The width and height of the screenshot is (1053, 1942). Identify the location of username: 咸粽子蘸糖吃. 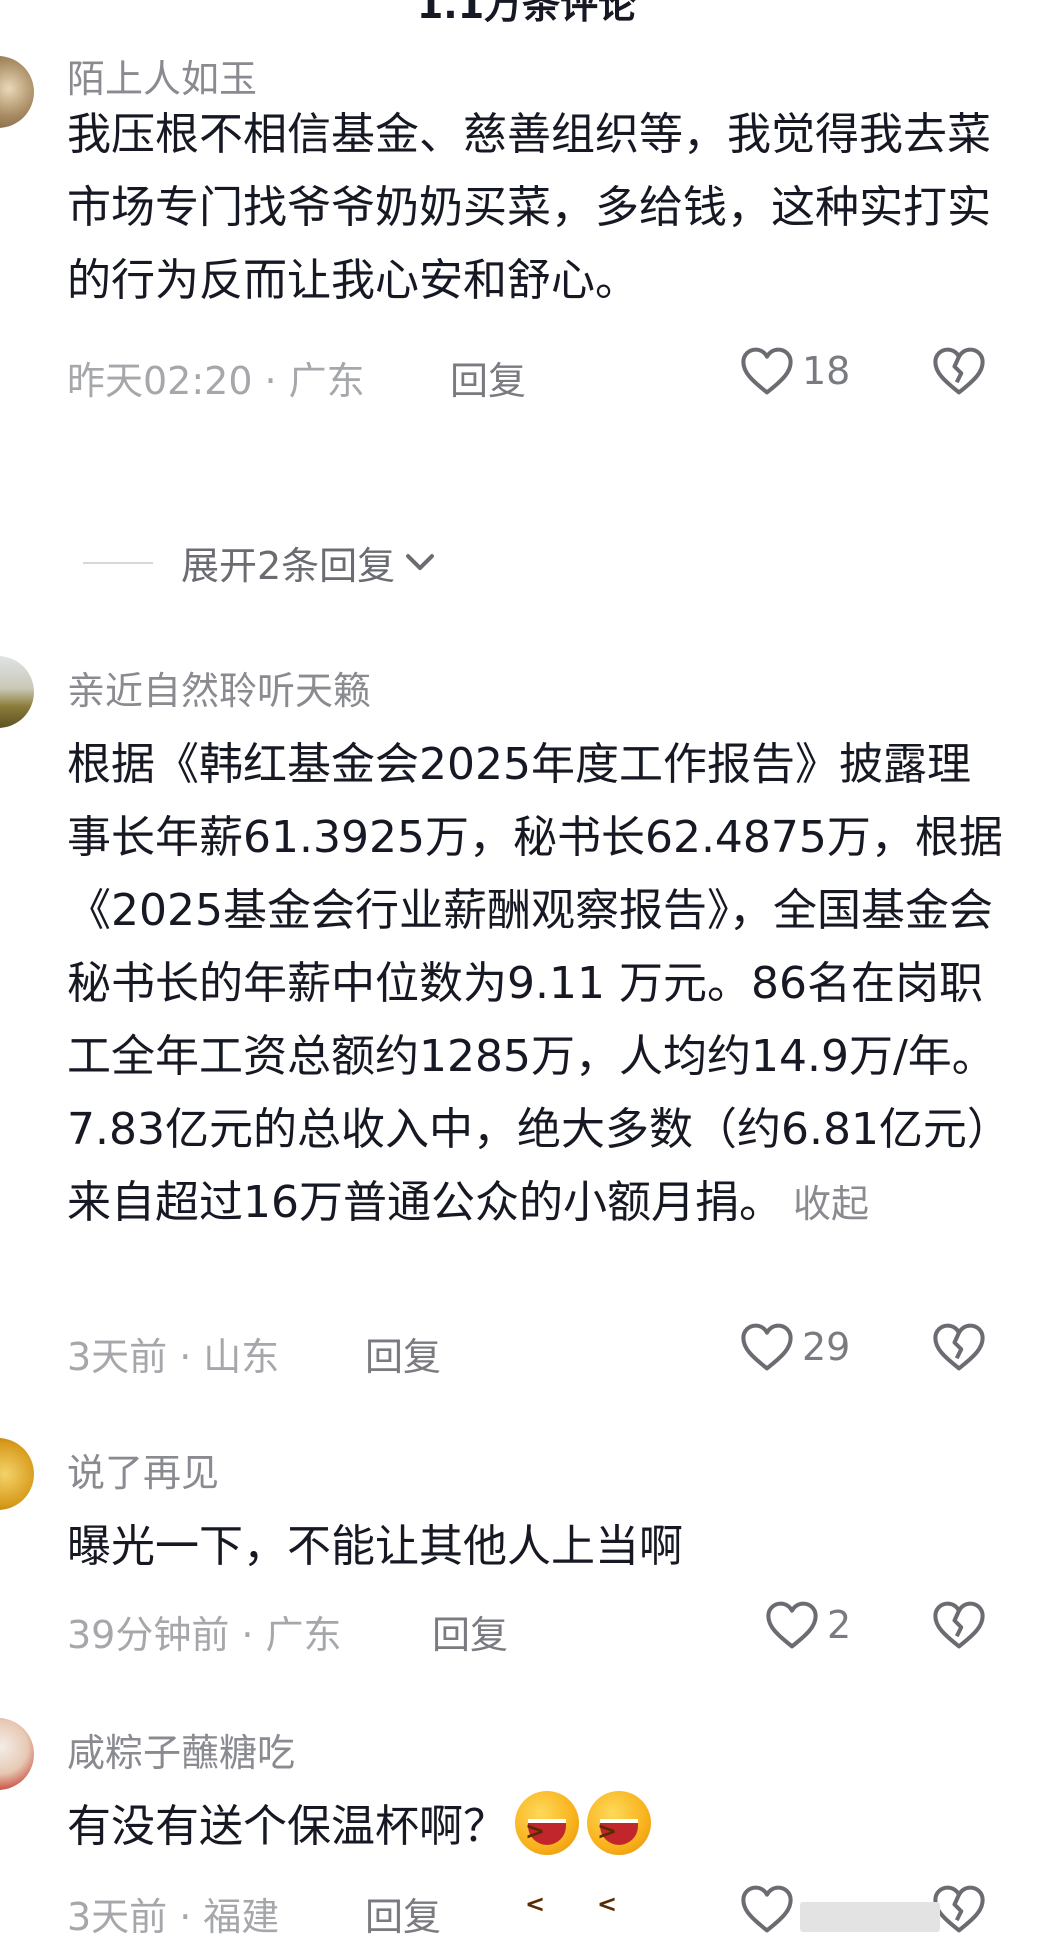
(181, 1749).